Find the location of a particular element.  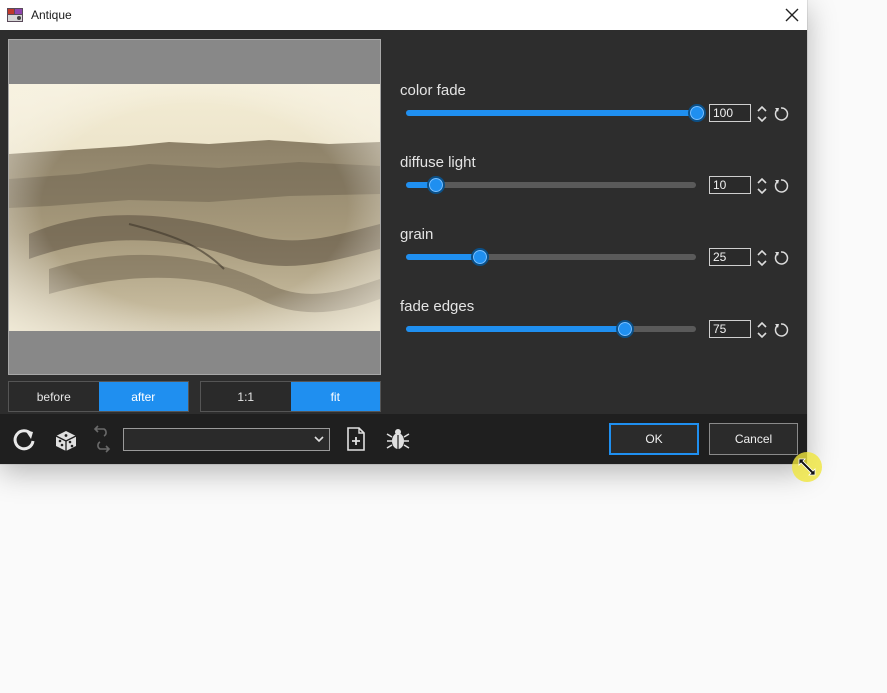

app-icon is located at coordinates (15, 15).